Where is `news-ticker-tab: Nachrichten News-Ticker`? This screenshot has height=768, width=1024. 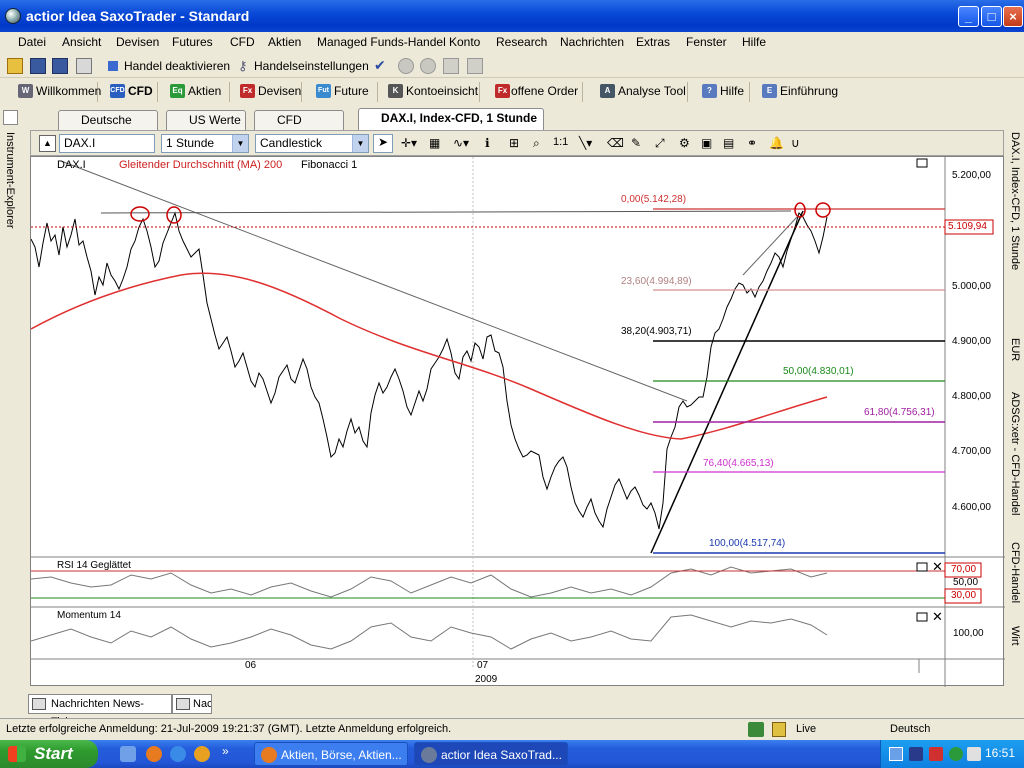
news-ticker-tab: Nachrichten News-Ticker is located at coordinates (100, 711).